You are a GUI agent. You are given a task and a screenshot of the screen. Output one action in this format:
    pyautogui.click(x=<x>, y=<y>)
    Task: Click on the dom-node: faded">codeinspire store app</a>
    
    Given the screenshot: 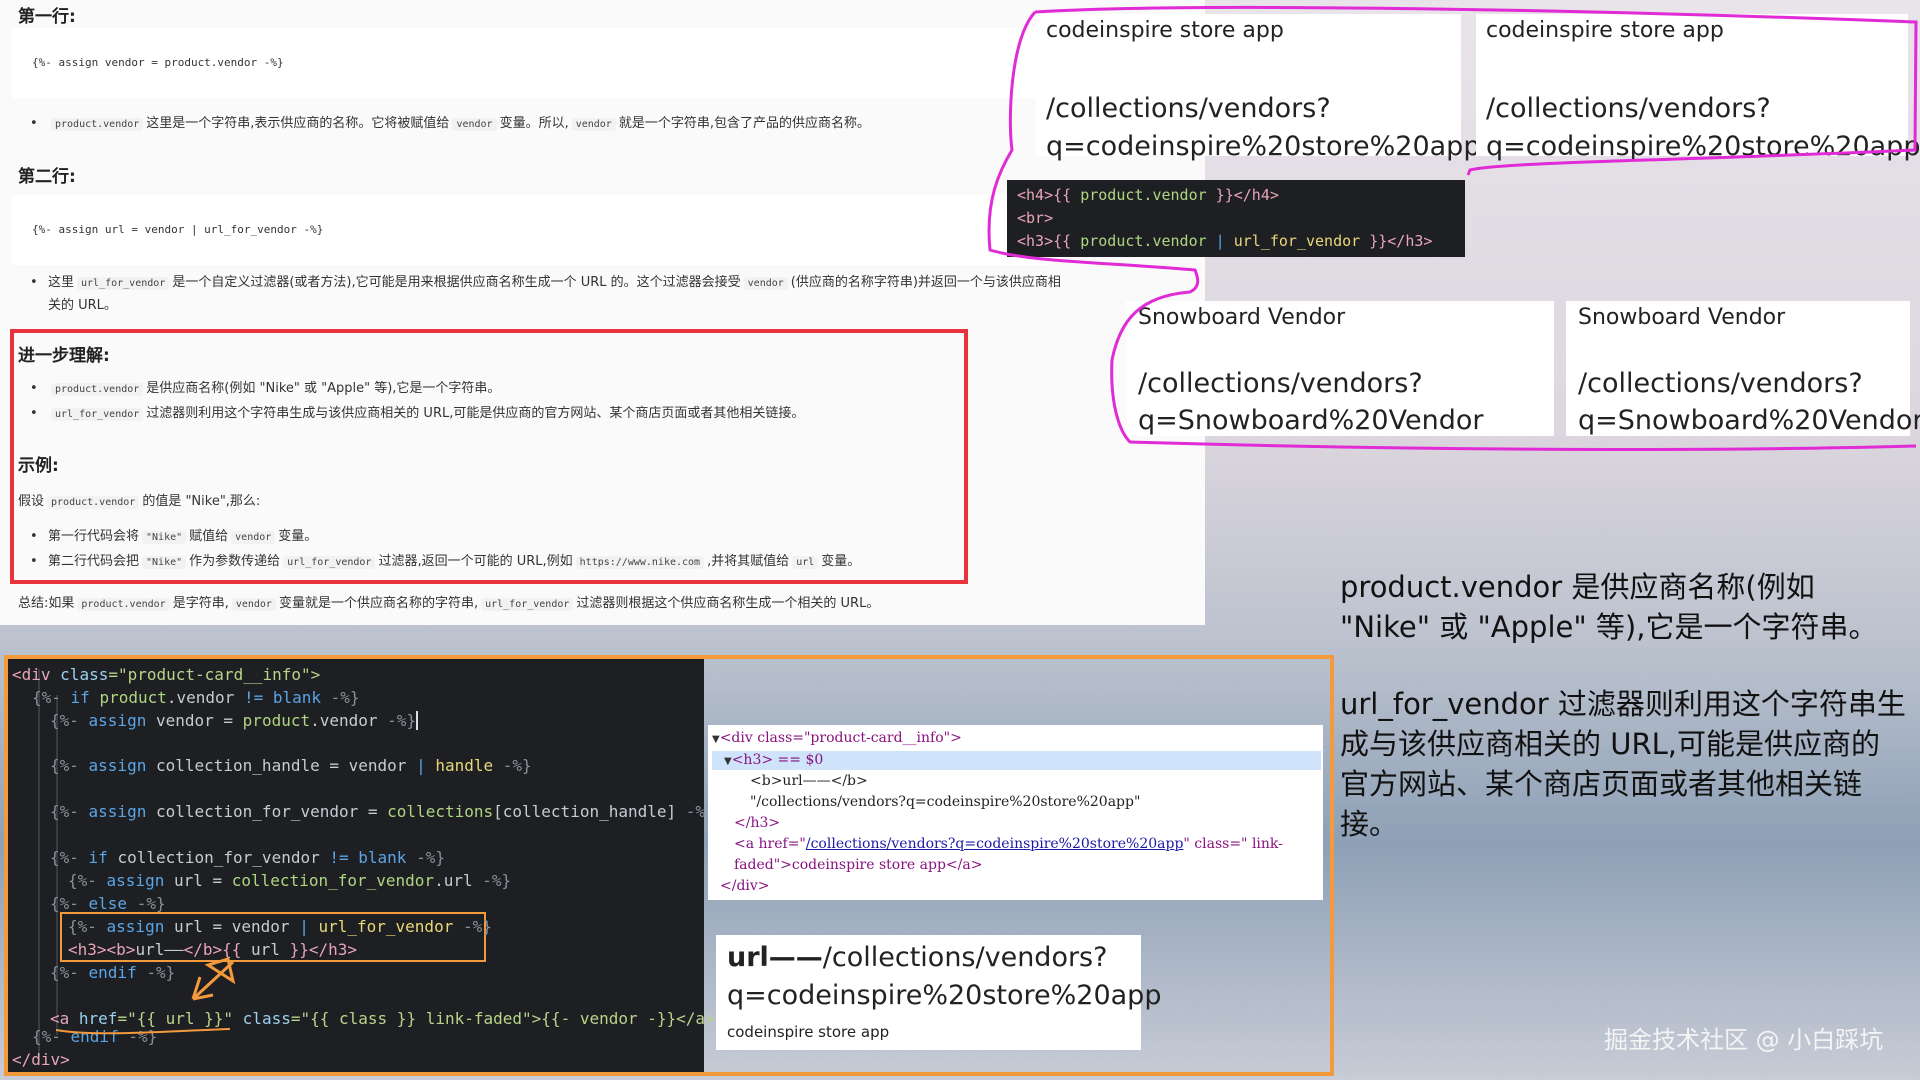 What is the action you would take?
    pyautogui.click(x=858, y=865)
    